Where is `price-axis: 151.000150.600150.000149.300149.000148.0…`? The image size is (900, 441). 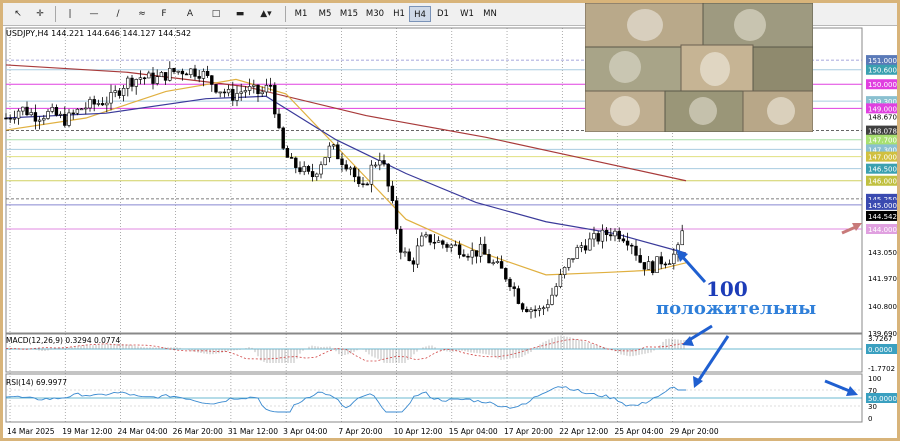 price-axis: 151.000150.600150.000149.300149.000148.0… is located at coordinates (881, 239).